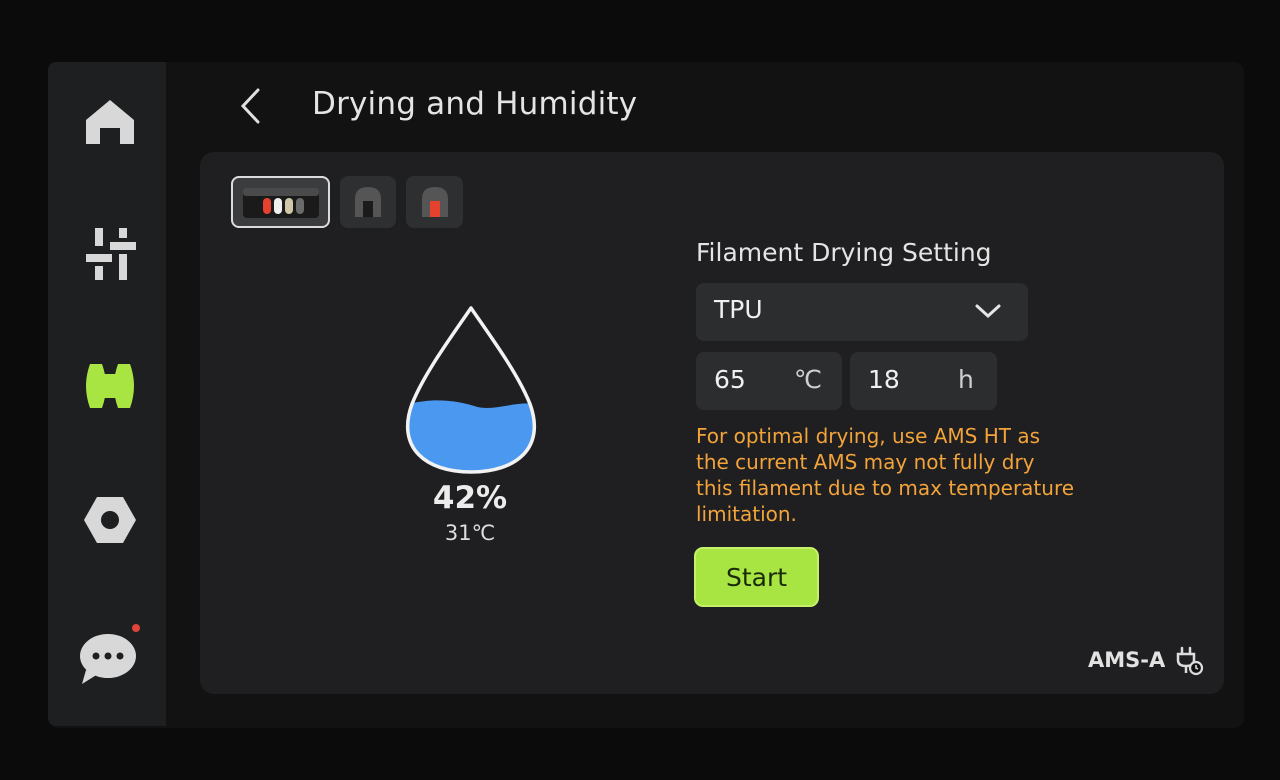  I want to click on temperature-unit: ℃, so click(808, 379).